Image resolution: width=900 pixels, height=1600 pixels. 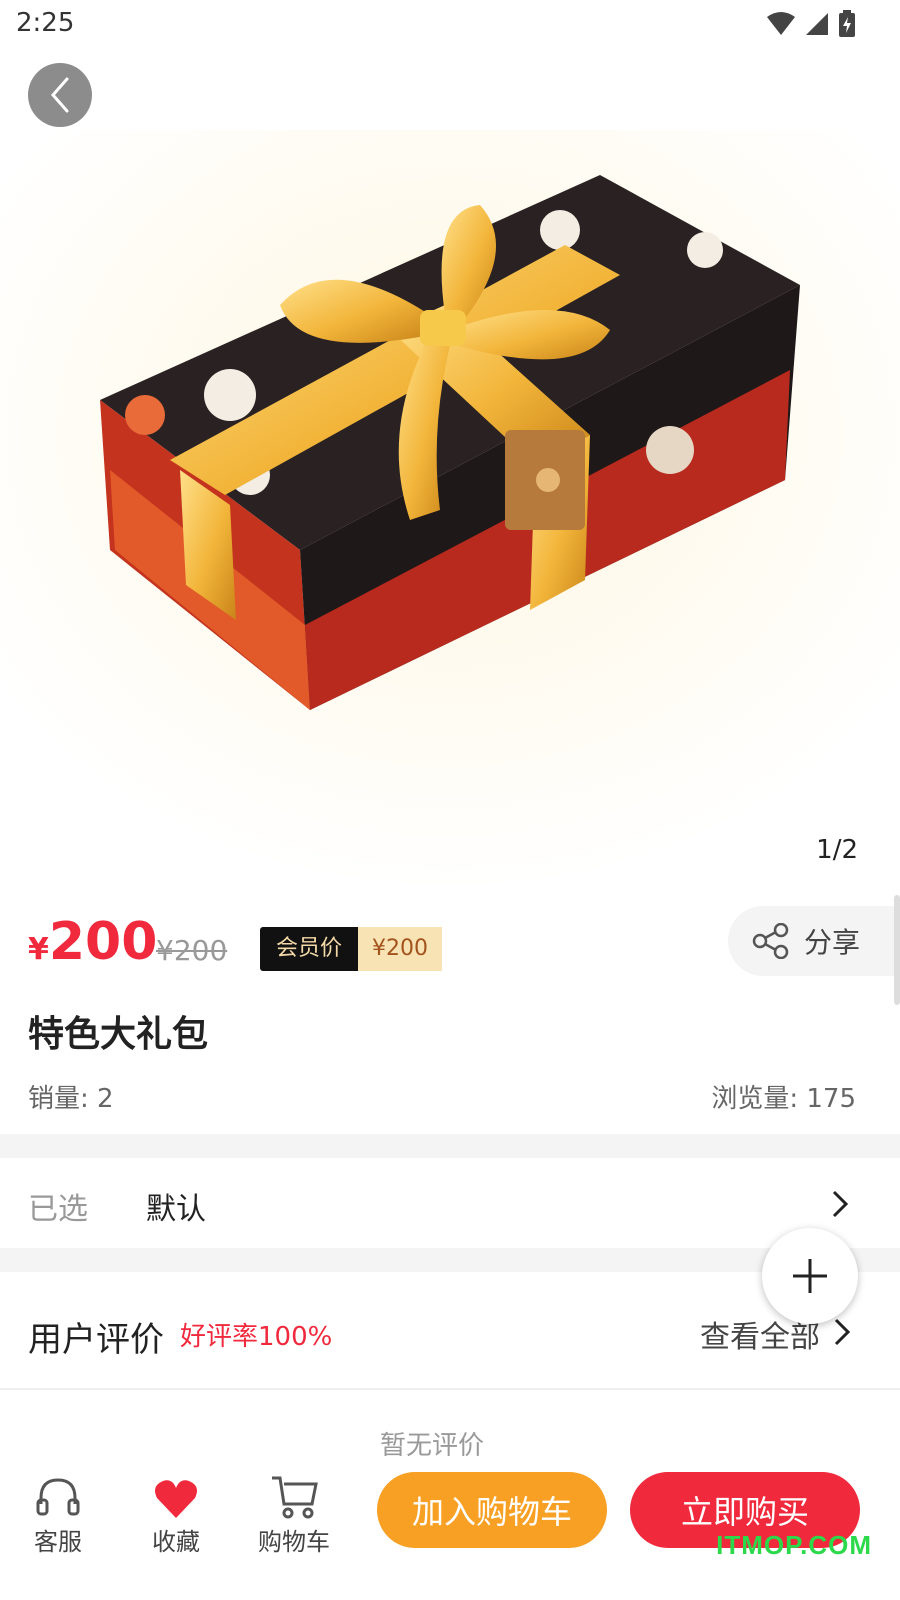 What do you see at coordinates (794, 1545) in the screenshot?
I see `watermark: ITMOP.COM` at bounding box center [794, 1545].